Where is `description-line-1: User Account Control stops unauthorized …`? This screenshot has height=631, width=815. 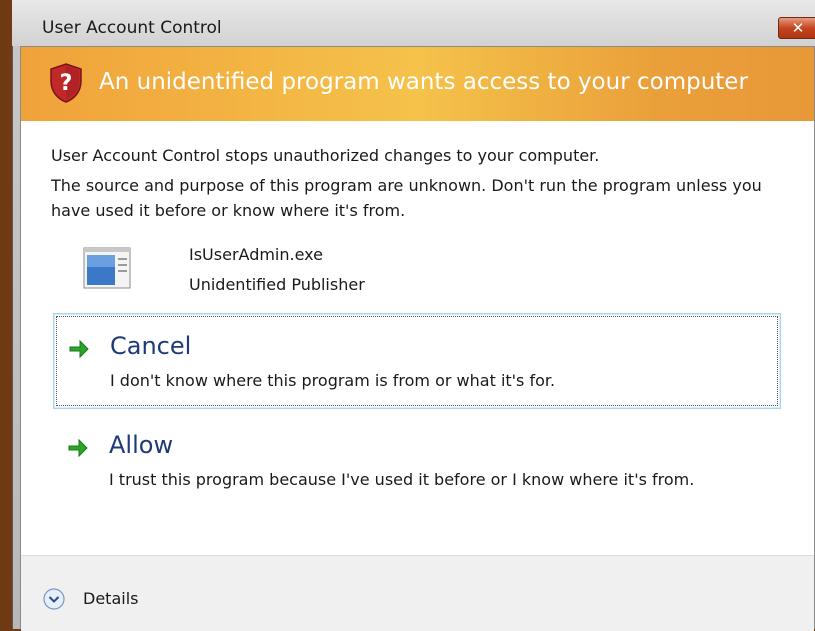
description-line-1: User Account Control stops unauthorized … is located at coordinates (325, 155).